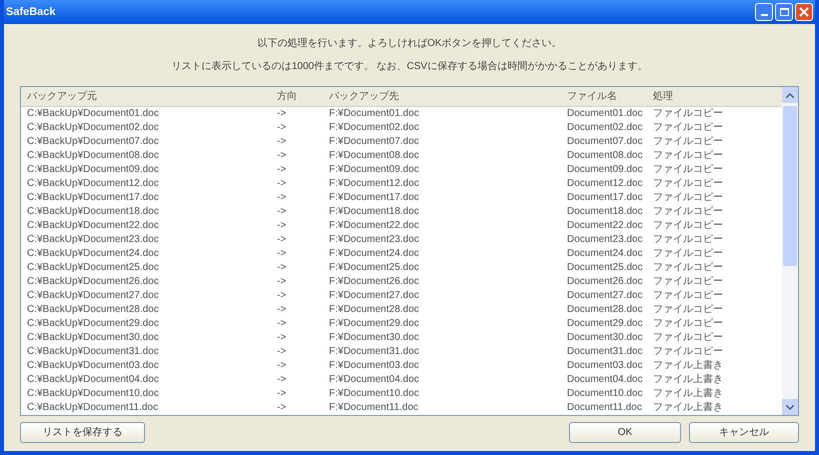  Describe the element at coordinates (93, 198) in the screenshot. I see `table-cell-text: C:¥BackUp¥Document17.doc` at that location.